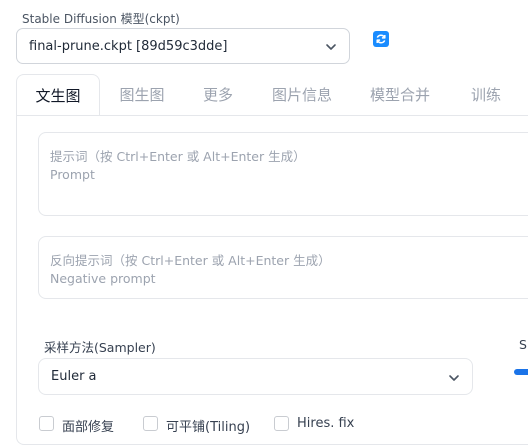 This screenshot has height=445, width=528. What do you see at coordinates (150, 423) in the screenshot?
I see `tiling-checkbox` at bounding box center [150, 423].